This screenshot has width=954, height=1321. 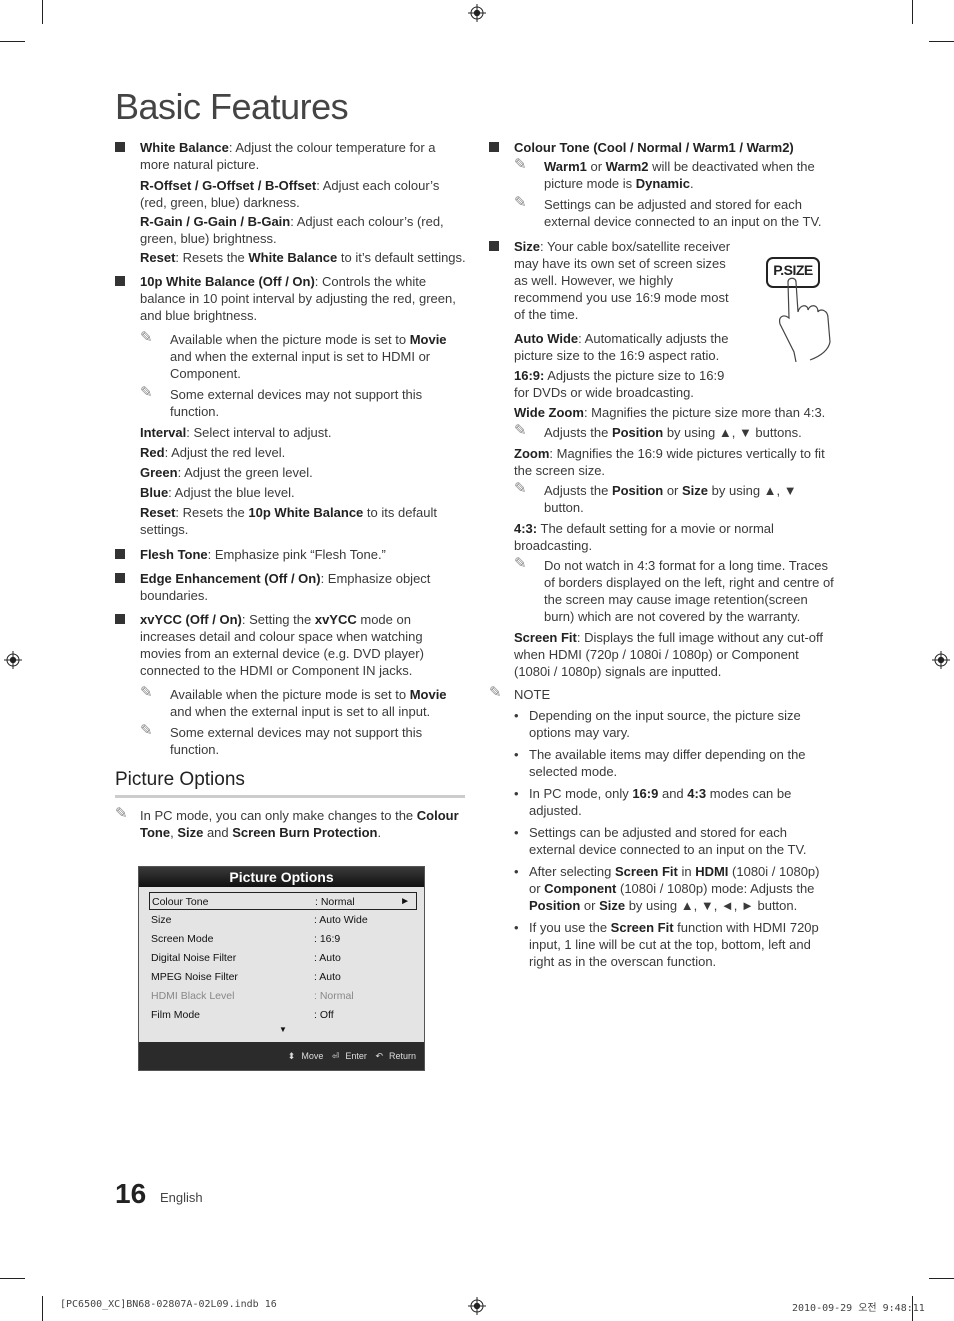 I want to click on osd-menu-item-size: Size: Auto Wide, so click(x=283, y=920).